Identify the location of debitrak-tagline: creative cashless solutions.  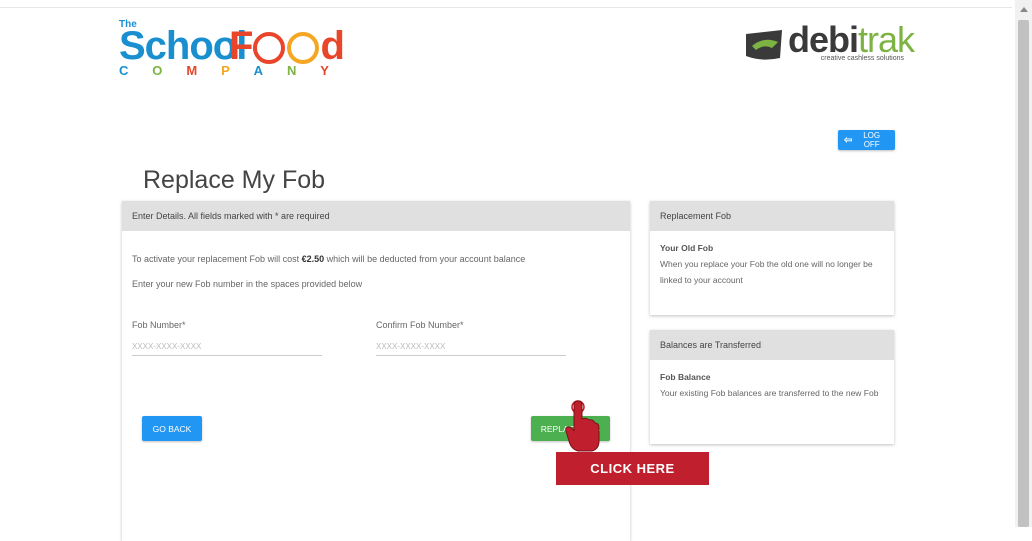
(862, 58).